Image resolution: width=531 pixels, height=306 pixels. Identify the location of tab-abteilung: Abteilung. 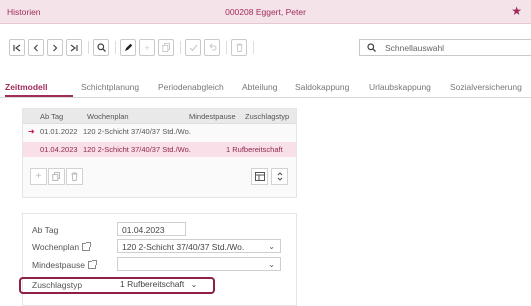
(259, 87).